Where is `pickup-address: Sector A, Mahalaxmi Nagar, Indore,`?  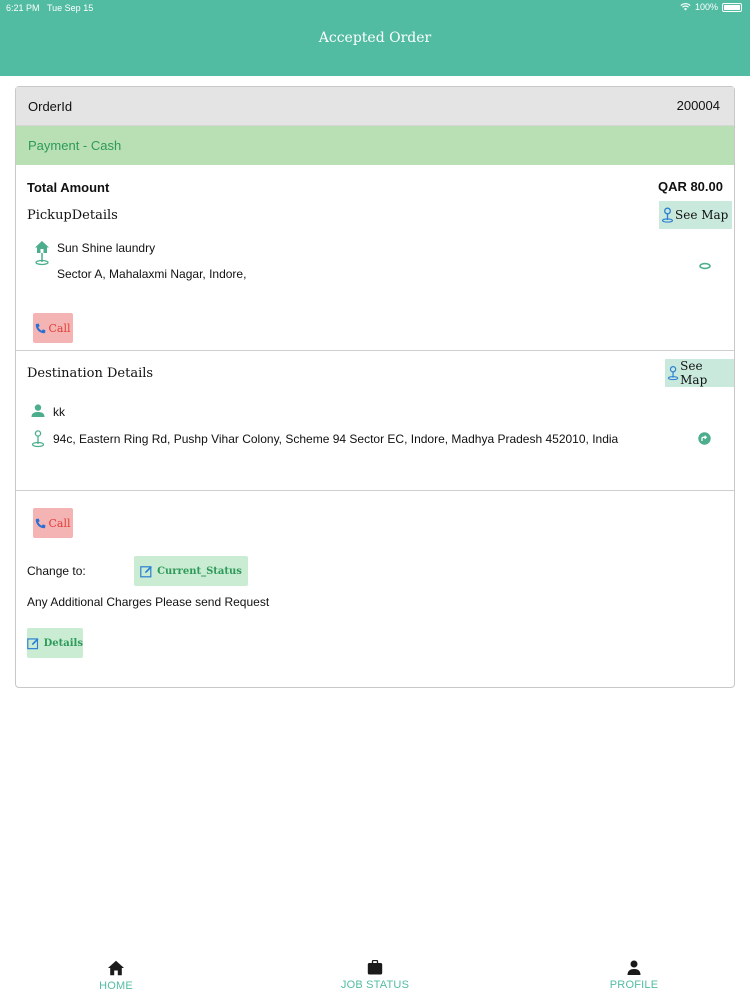 pickup-address: Sector A, Mahalaxmi Nagar, Indore, is located at coordinates (152, 274).